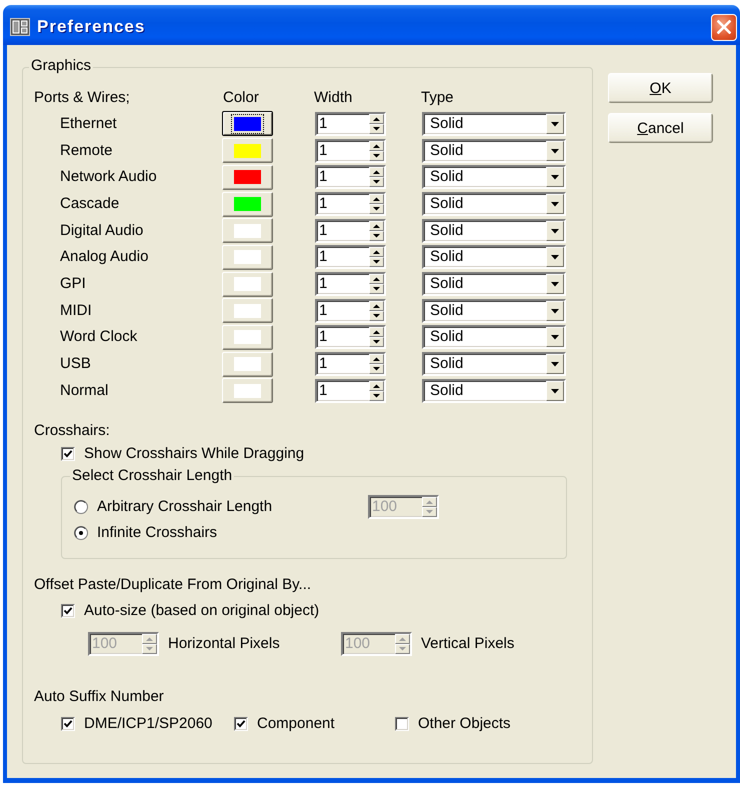 This screenshot has width=740, height=787. Describe the element at coordinates (224, 644) in the screenshot. I see `unit-label: Horizontal Pixels` at that location.